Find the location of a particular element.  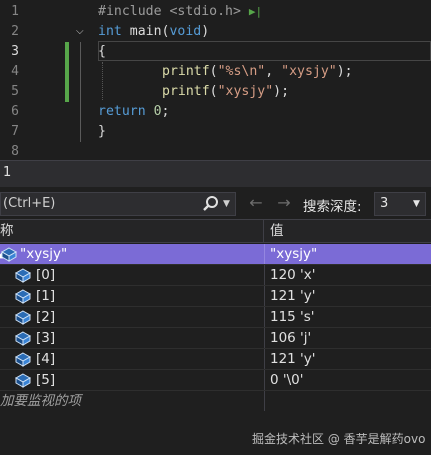

search-next-arrow-icon: → is located at coordinates (284, 204).